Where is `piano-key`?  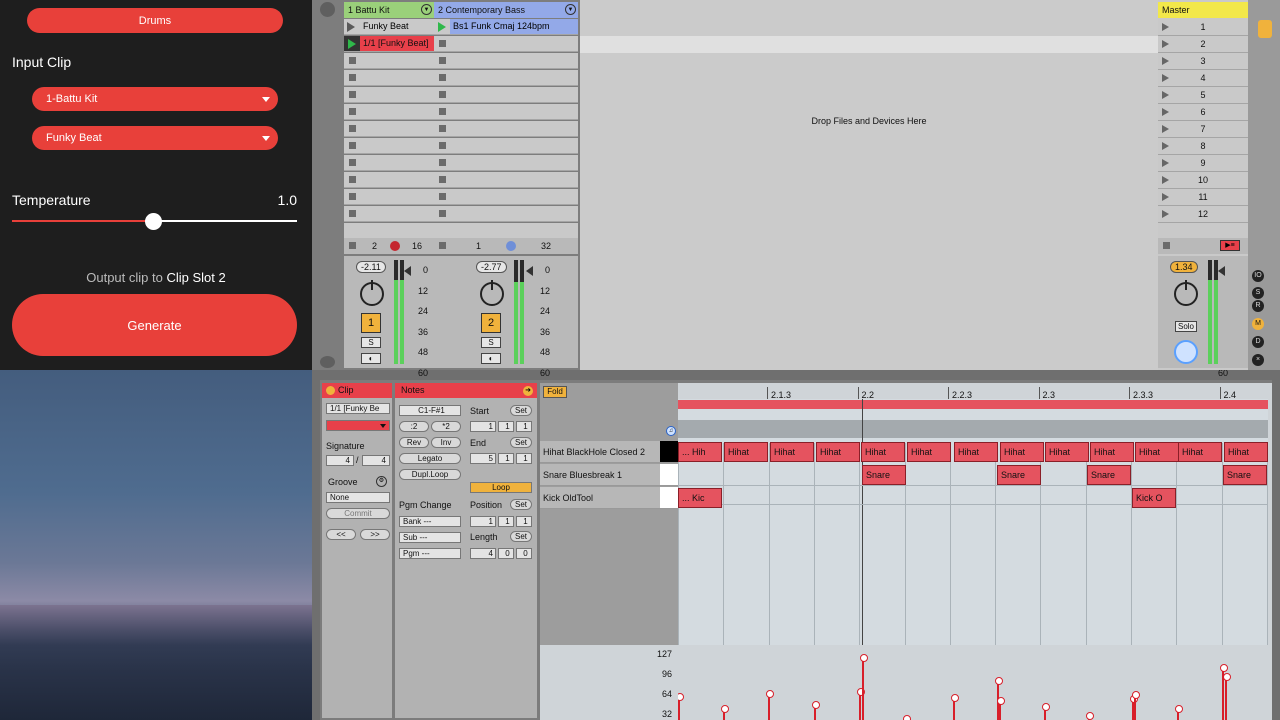 piano-key is located at coordinates (669, 498).